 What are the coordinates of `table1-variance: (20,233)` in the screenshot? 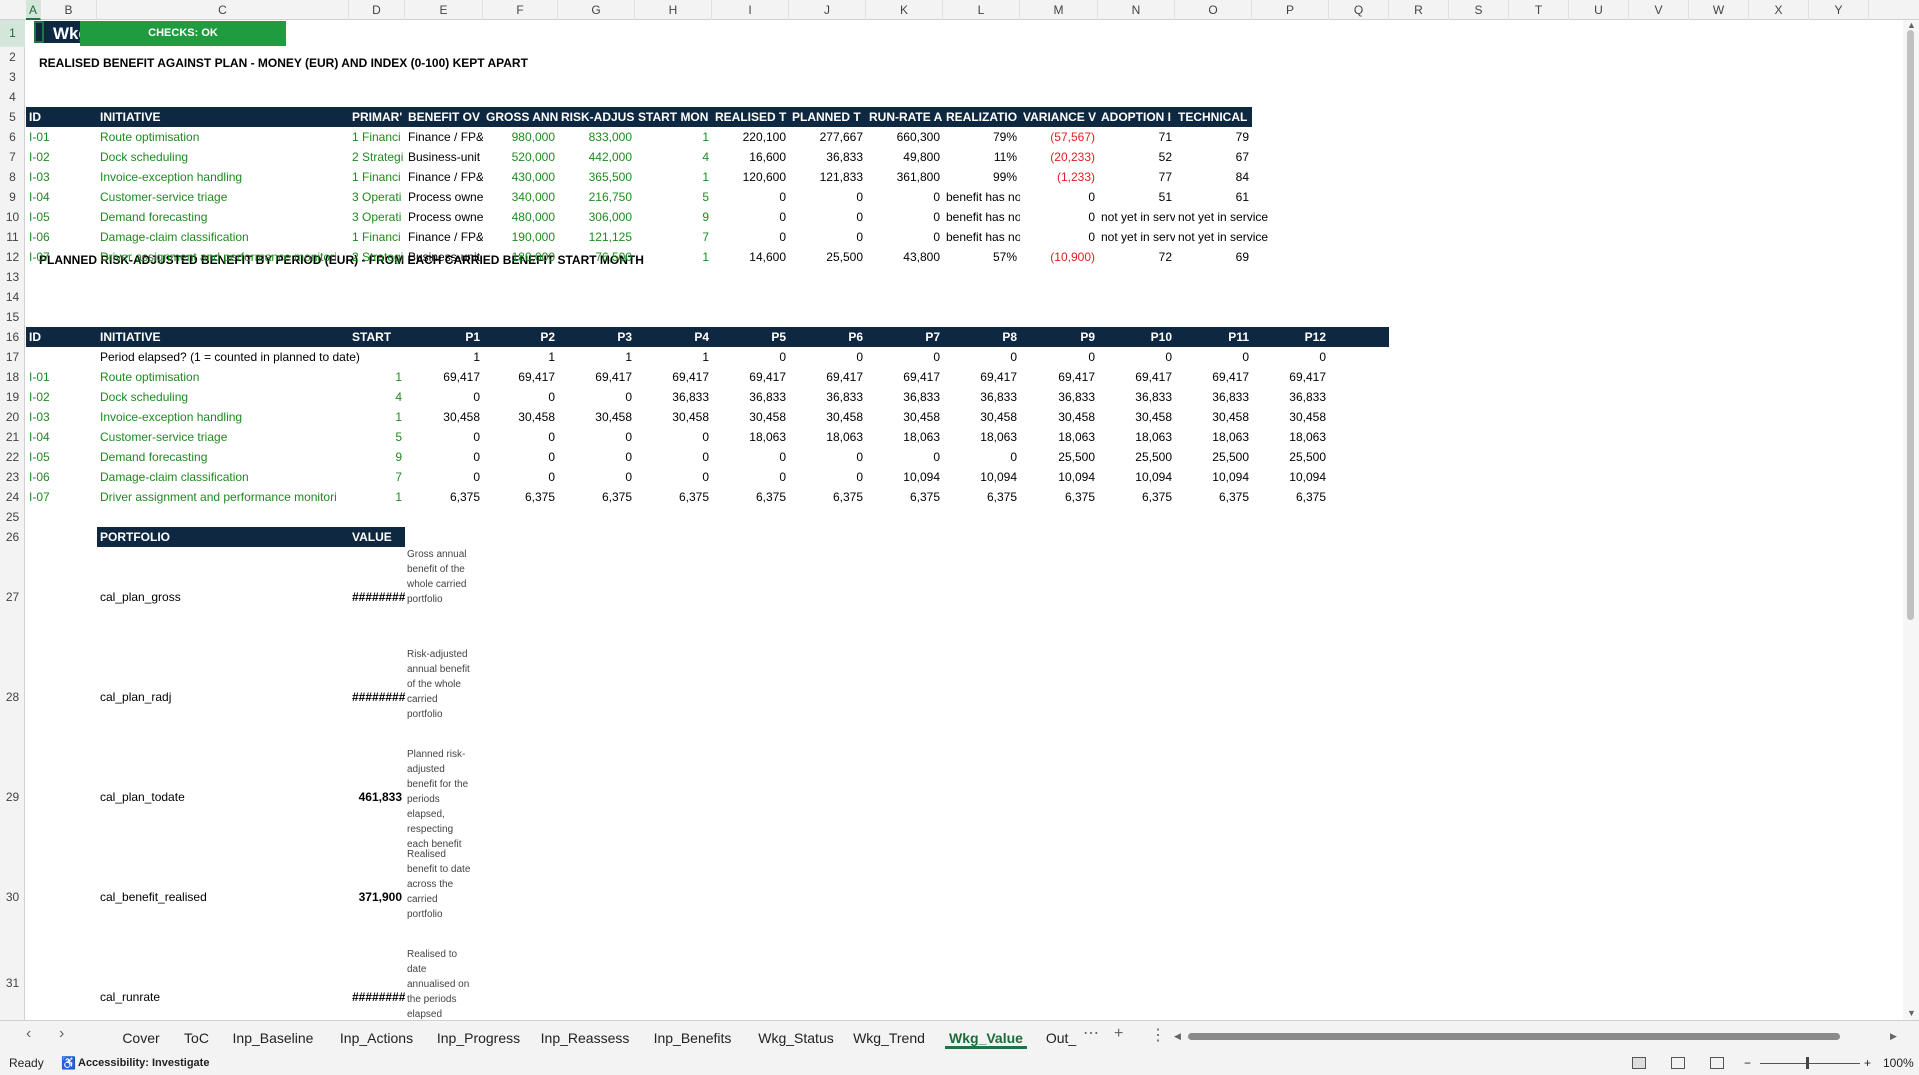 It's located at (1059, 157).